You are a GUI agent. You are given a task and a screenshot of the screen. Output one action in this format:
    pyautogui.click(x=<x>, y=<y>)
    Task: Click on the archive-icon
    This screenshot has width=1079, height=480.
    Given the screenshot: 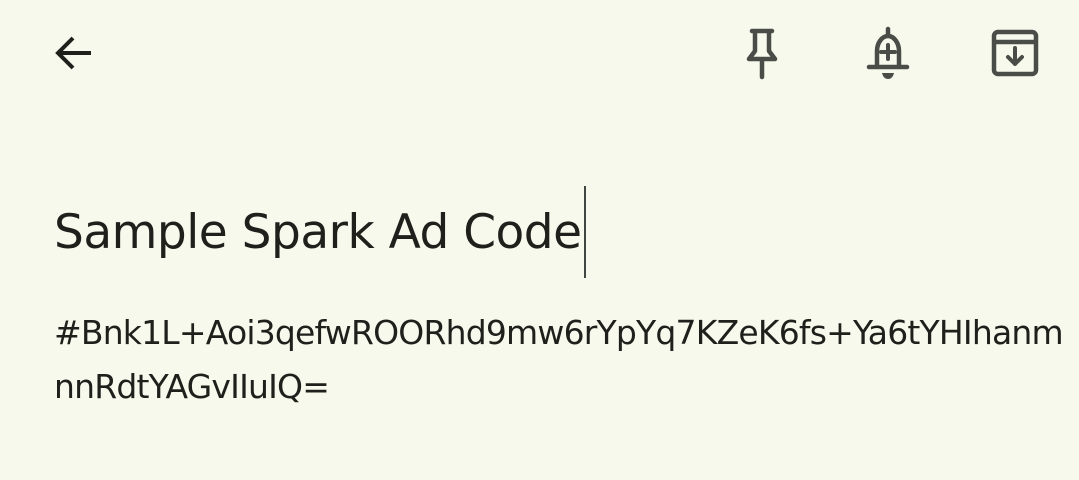 What is the action you would take?
    pyautogui.click(x=1015, y=53)
    